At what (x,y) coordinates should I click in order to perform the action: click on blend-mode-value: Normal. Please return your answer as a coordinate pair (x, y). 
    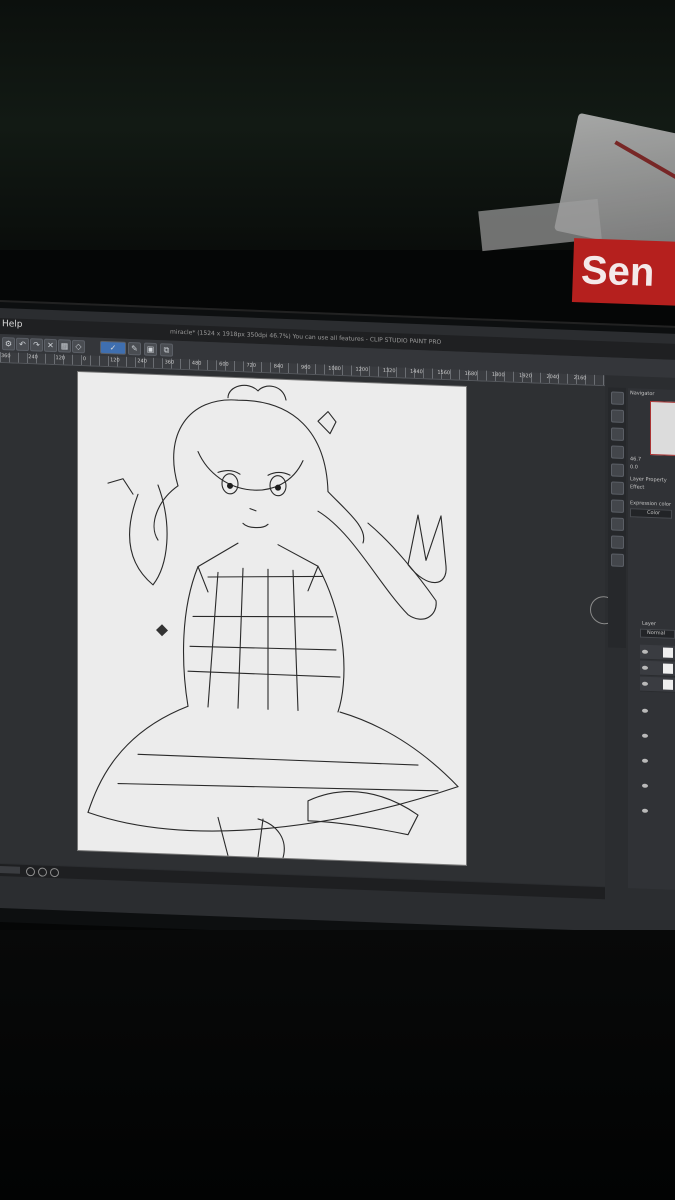
    Looking at the image, I should click on (656, 633).